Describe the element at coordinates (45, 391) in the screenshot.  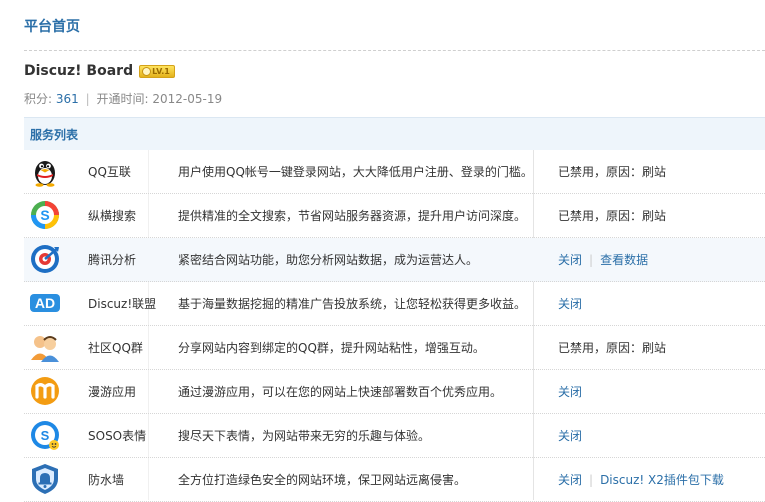
I see `manyou-app-icon` at that location.